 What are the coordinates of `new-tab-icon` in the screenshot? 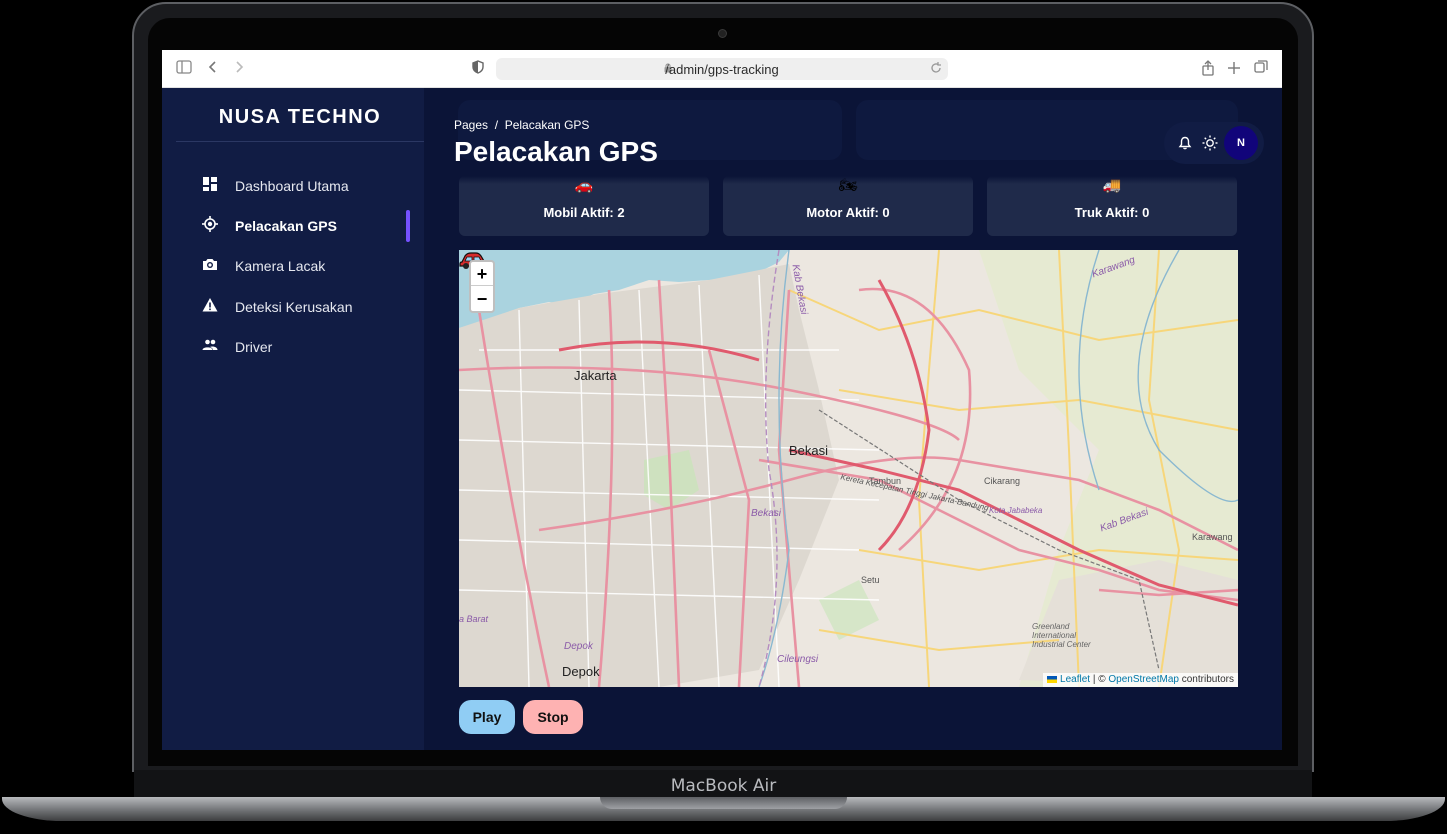 It's located at (1234, 69).